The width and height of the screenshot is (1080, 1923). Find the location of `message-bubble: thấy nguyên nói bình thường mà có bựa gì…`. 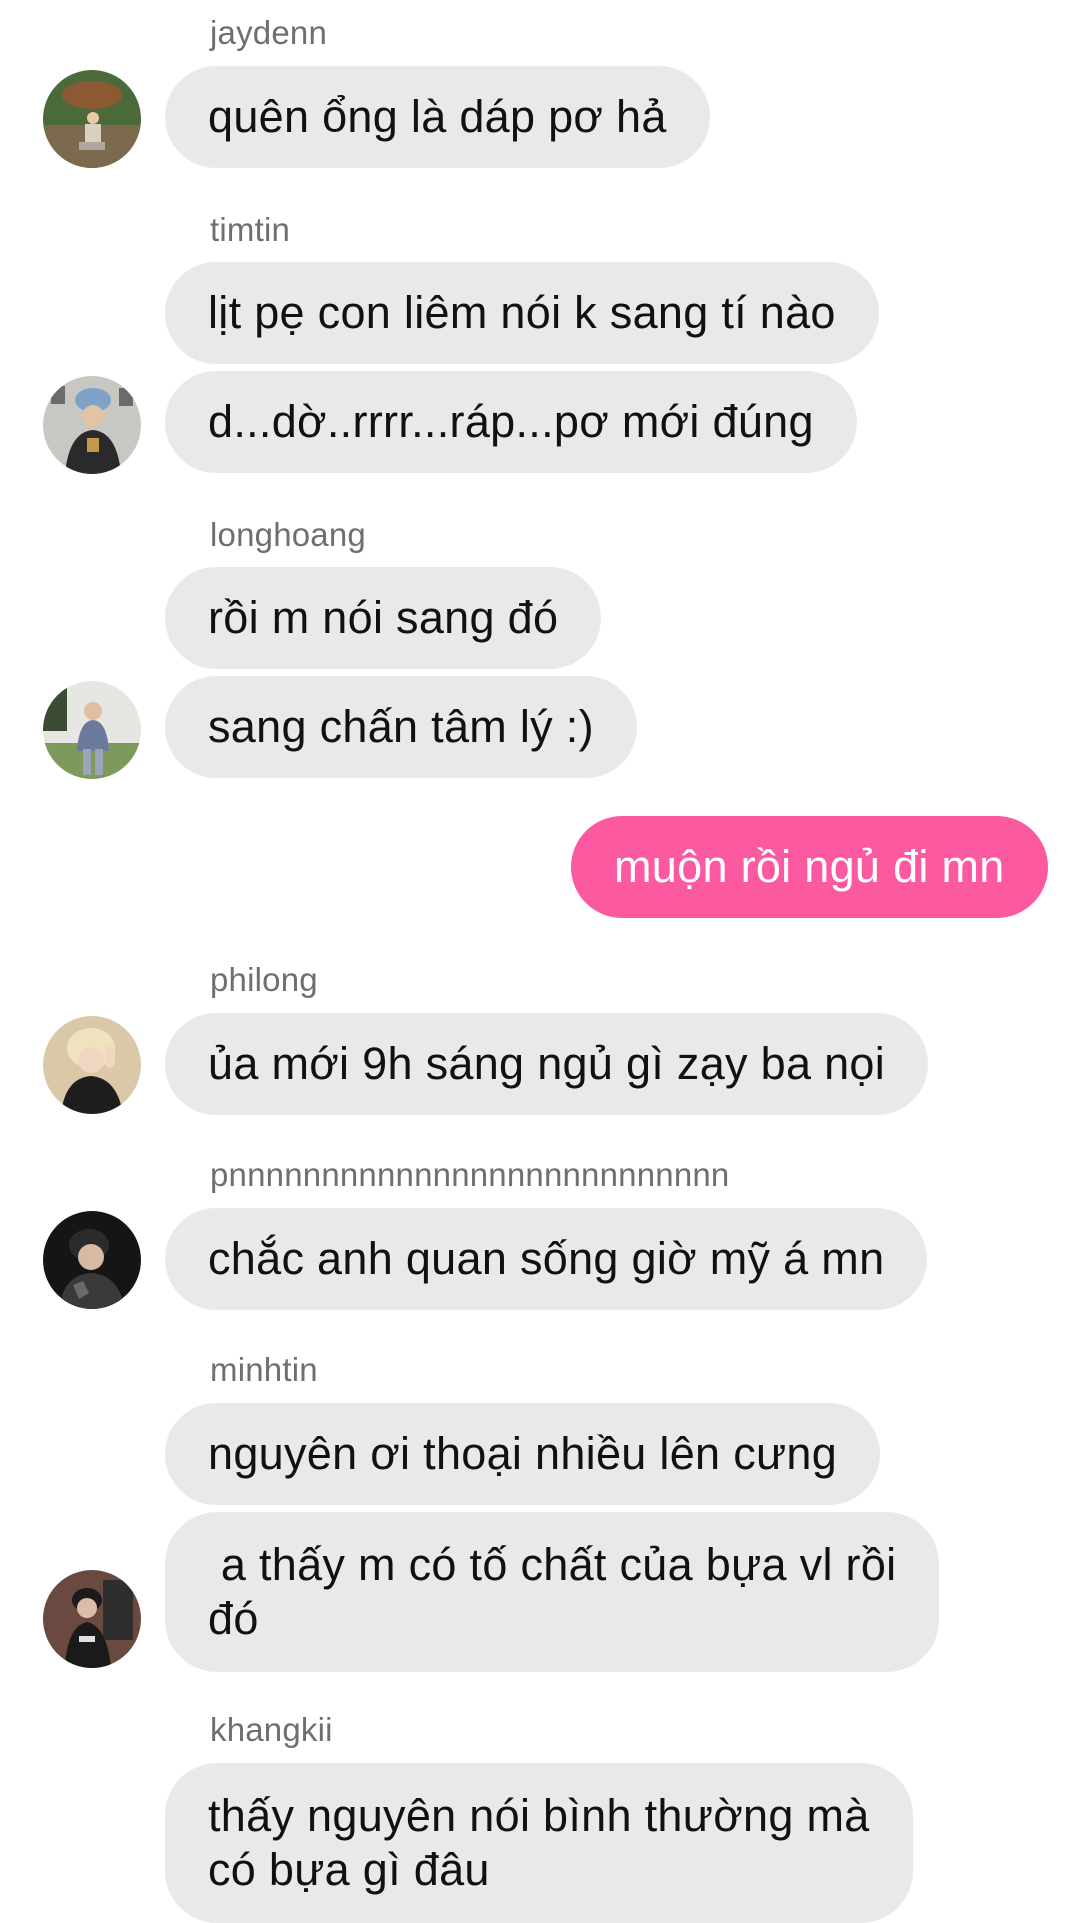

message-bubble: thấy nguyên nói bình thường mà có bựa gì… is located at coordinates (539, 1843).